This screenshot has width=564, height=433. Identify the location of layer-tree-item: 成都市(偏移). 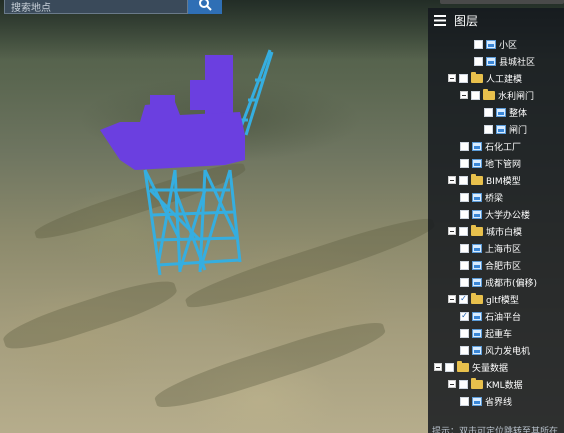
(498, 282).